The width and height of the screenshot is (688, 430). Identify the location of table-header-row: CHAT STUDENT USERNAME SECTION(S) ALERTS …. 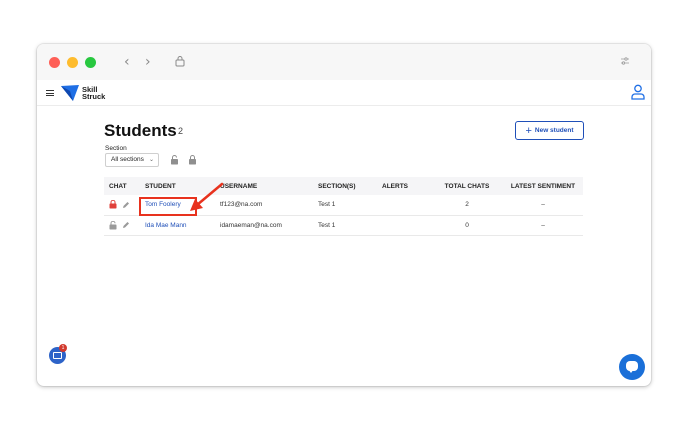
(343, 186).